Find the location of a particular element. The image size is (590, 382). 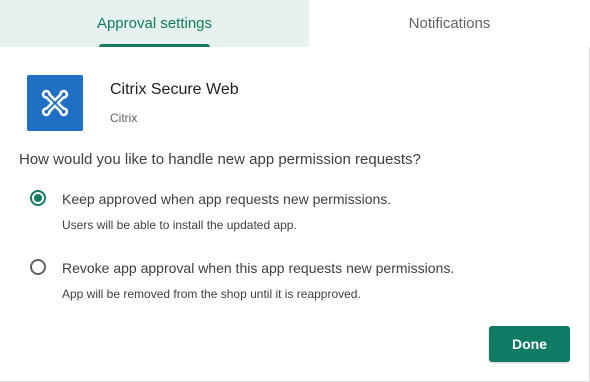

radio-selected-dot is located at coordinates (38, 198).